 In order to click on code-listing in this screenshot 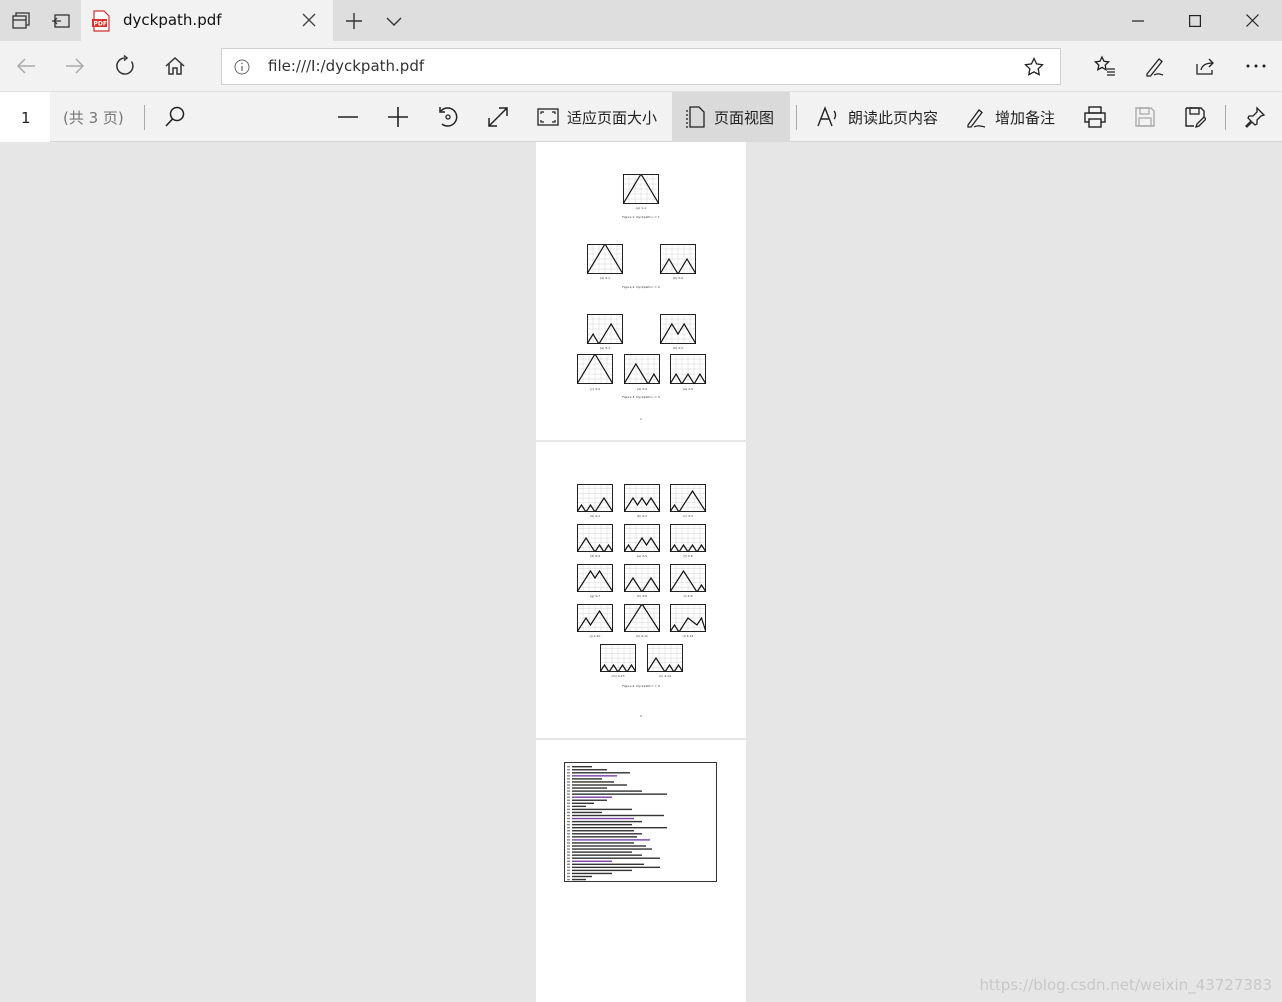, I will do `click(640, 822)`.